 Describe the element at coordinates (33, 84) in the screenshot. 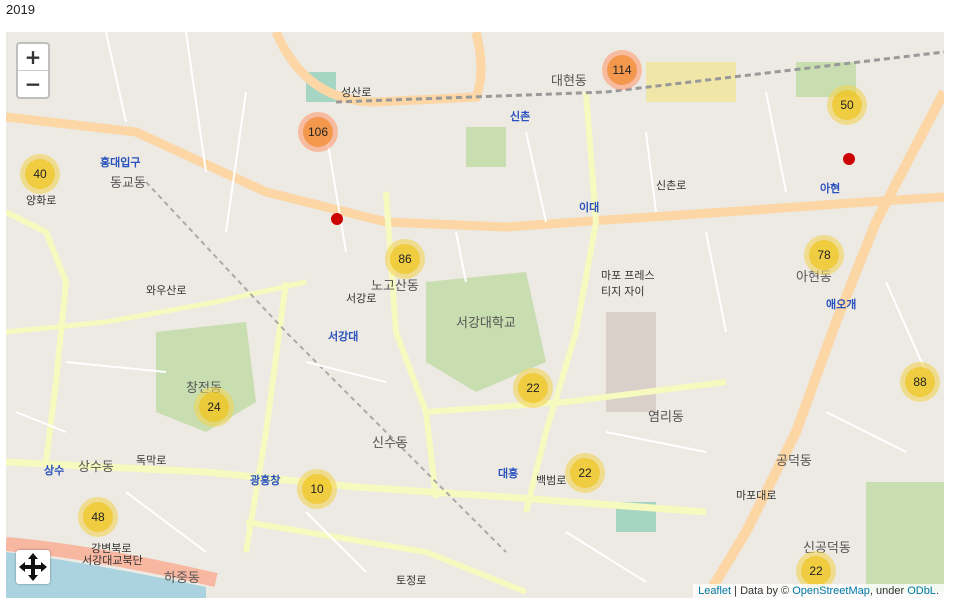

I see `zoom-out-button: −` at that location.